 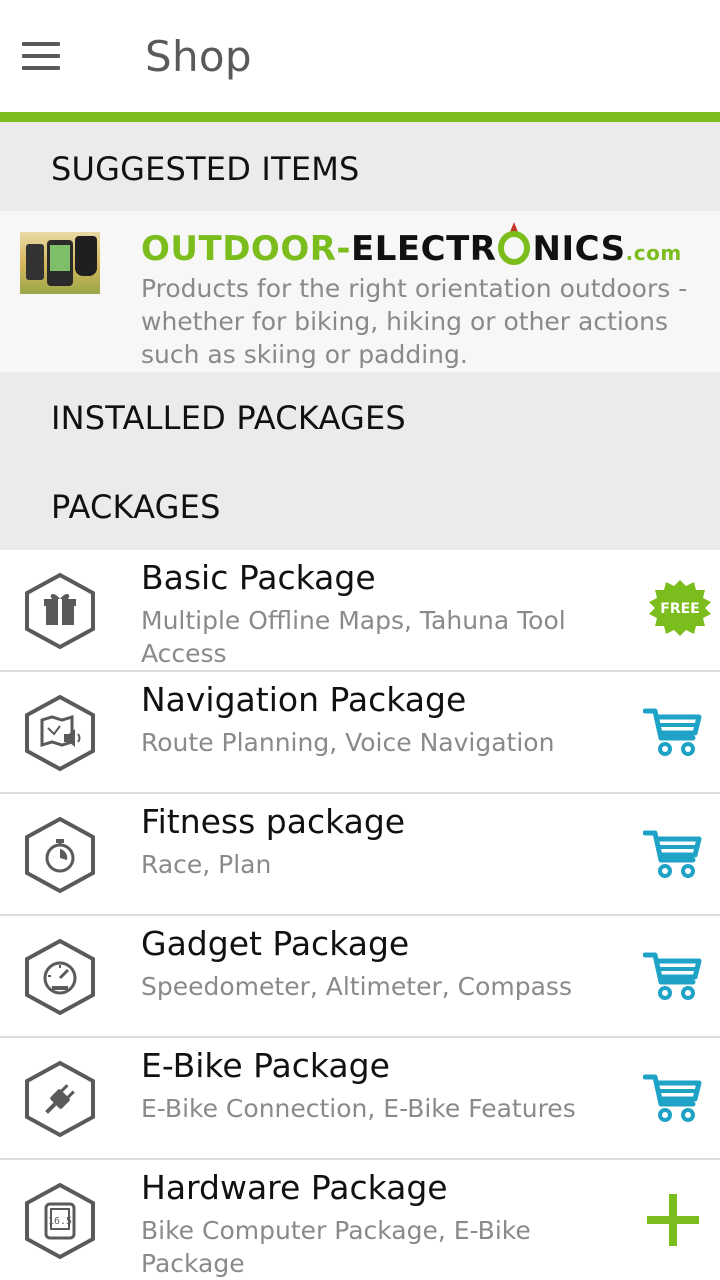 I want to click on plus-icon, so click(x=673, y=1220).